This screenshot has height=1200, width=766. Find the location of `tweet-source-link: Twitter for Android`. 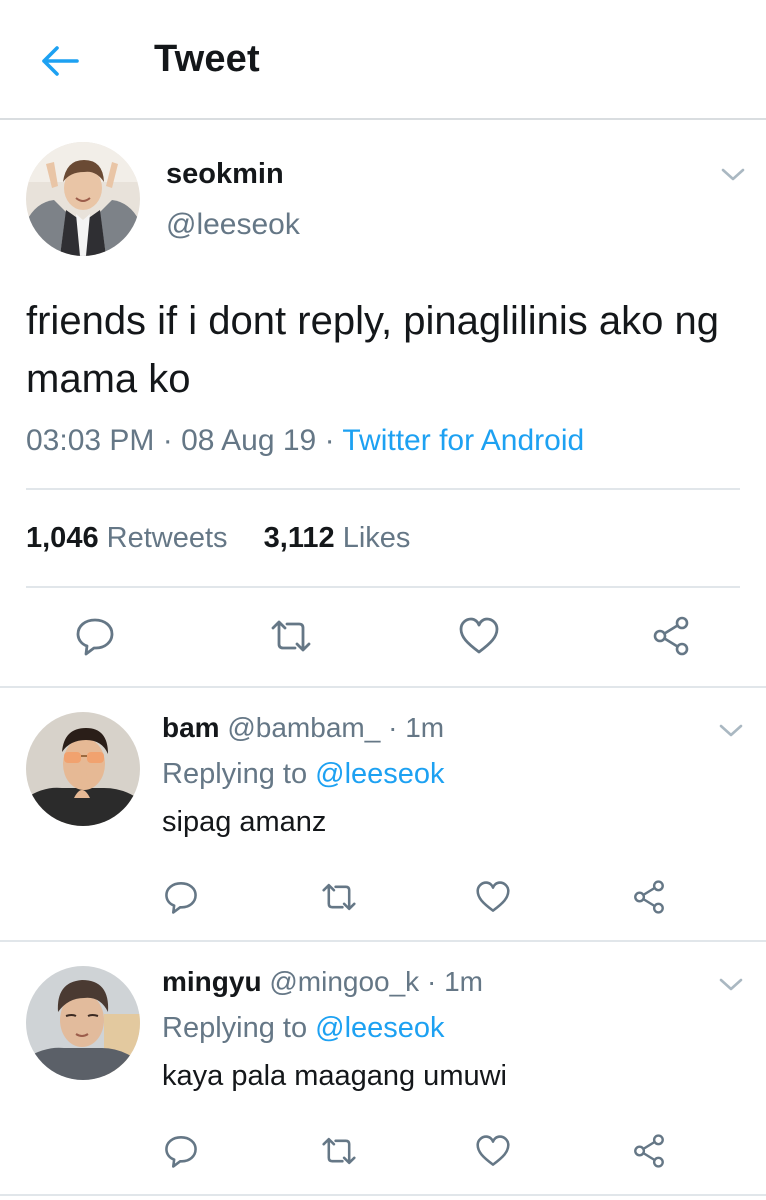

tweet-source-link: Twitter for Android is located at coordinates (463, 440).